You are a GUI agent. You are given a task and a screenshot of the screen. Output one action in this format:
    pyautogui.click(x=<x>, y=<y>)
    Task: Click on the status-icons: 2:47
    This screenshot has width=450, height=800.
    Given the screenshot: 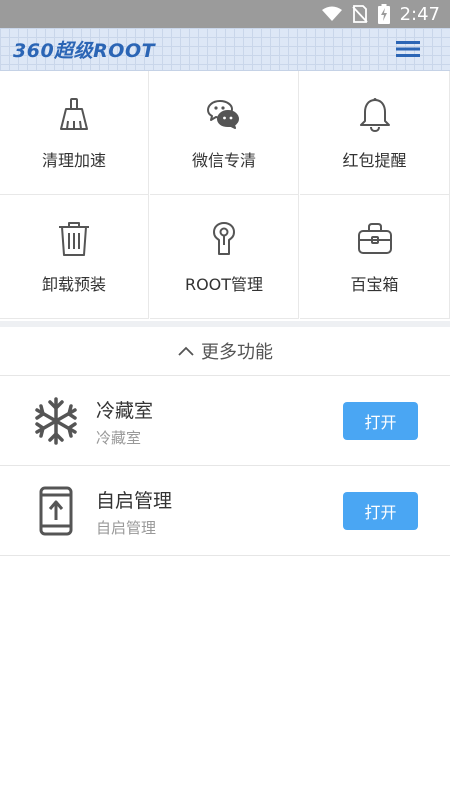 What is the action you would take?
    pyautogui.click(x=380, y=14)
    